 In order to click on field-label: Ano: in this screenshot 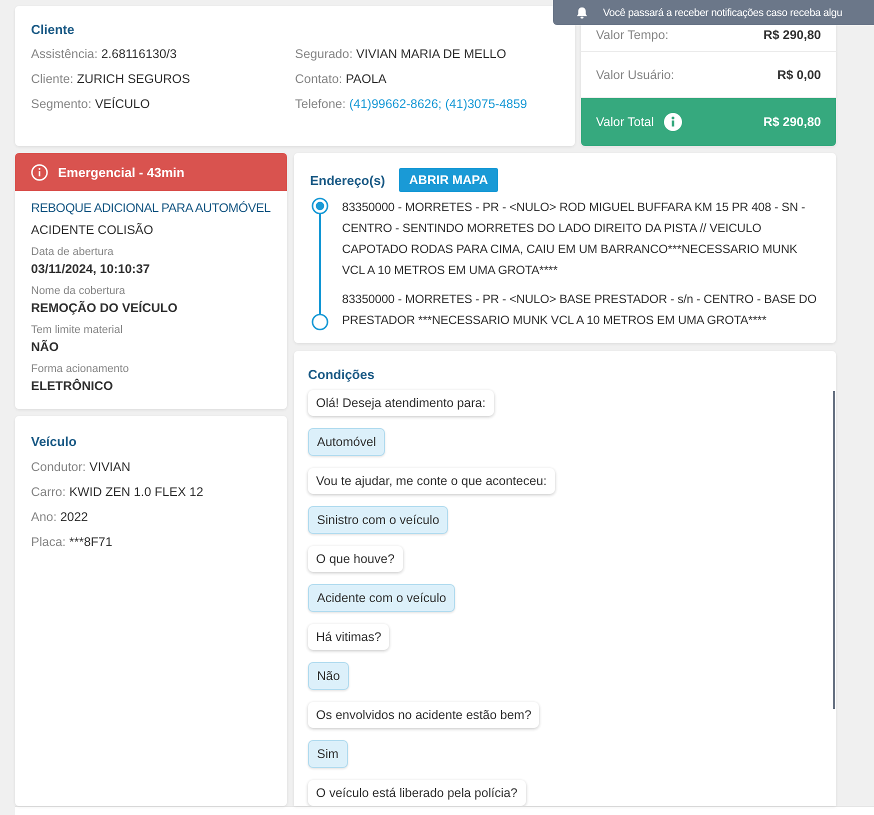, I will do `click(44, 517)`.